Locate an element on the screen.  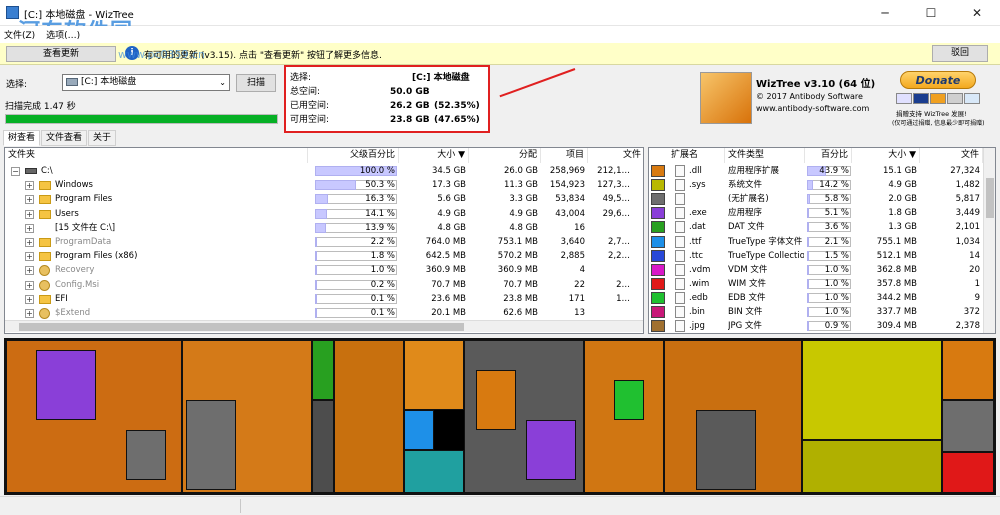
col-header-file-type: 文件类型 is located at coordinates (765, 155).